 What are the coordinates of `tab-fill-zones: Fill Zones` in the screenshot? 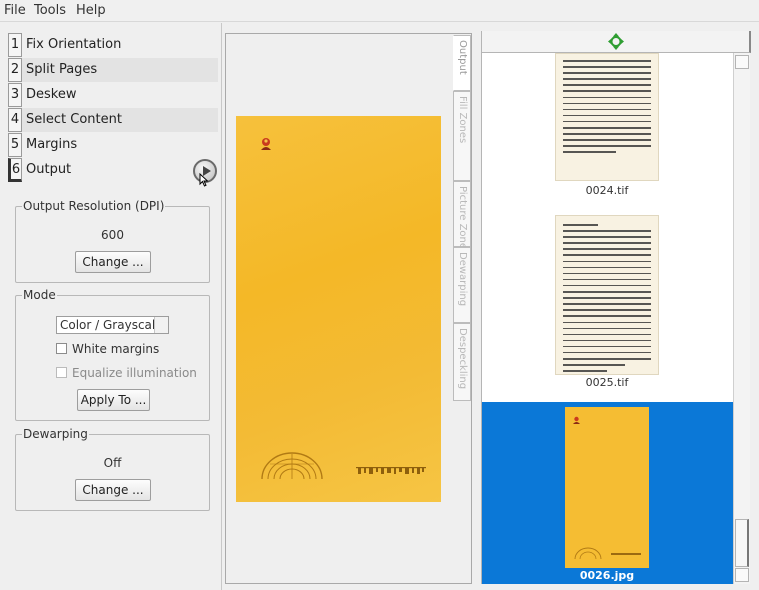 It's located at (462, 136).